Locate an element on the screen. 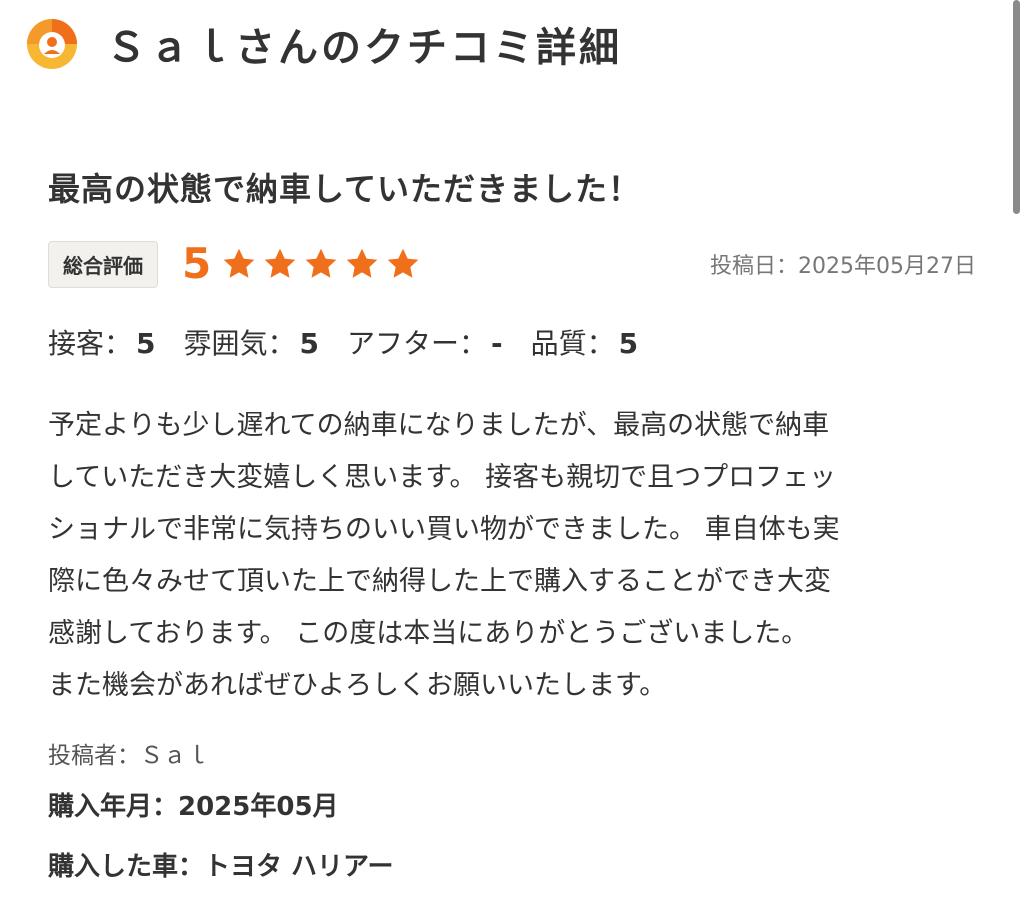 The width and height of the screenshot is (1024, 905). sub-rating-label: アフター： is located at coordinates (417, 343).